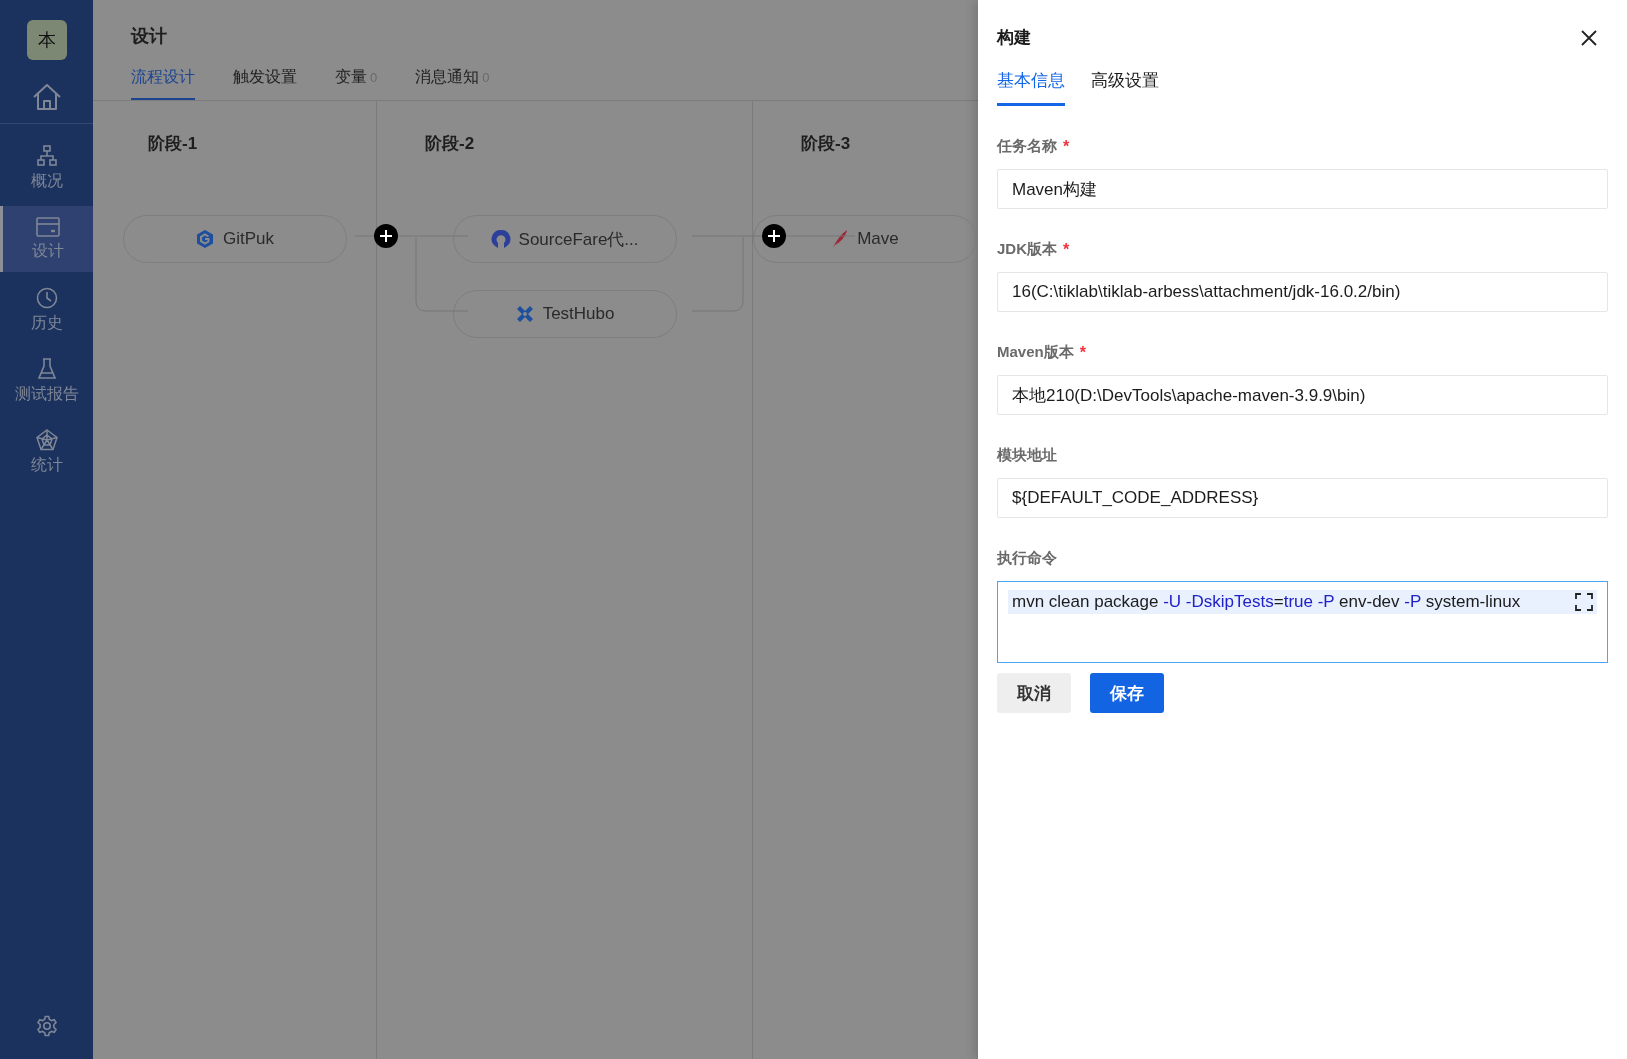 Image resolution: width=1627 pixels, height=1059 pixels. What do you see at coordinates (1302, 189) in the screenshot?
I see `input-field: Maven构建` at bounding box center [1302, 189].